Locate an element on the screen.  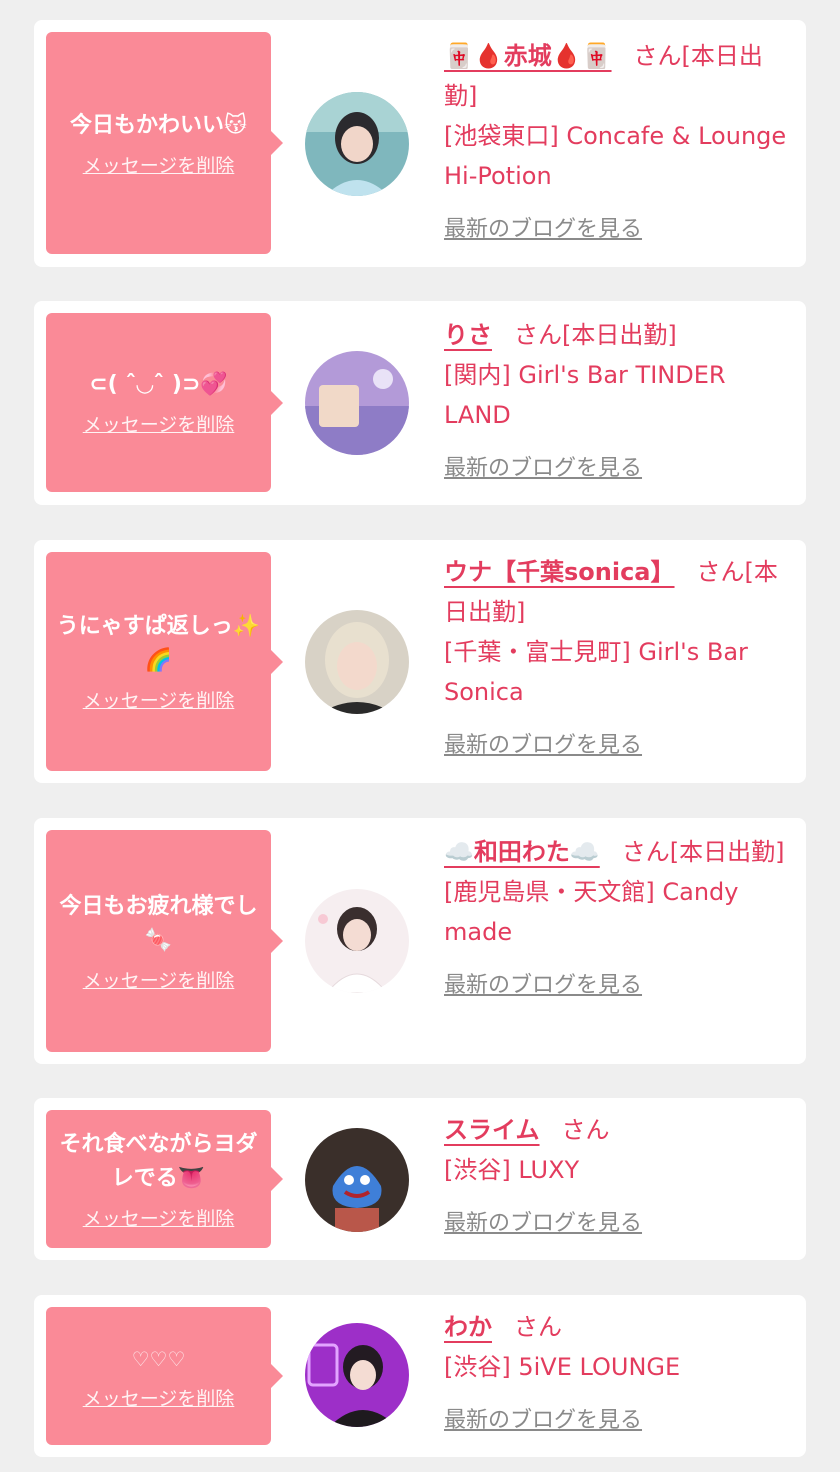
cast-name-link: スライム is located at coordinates (492, 1130).